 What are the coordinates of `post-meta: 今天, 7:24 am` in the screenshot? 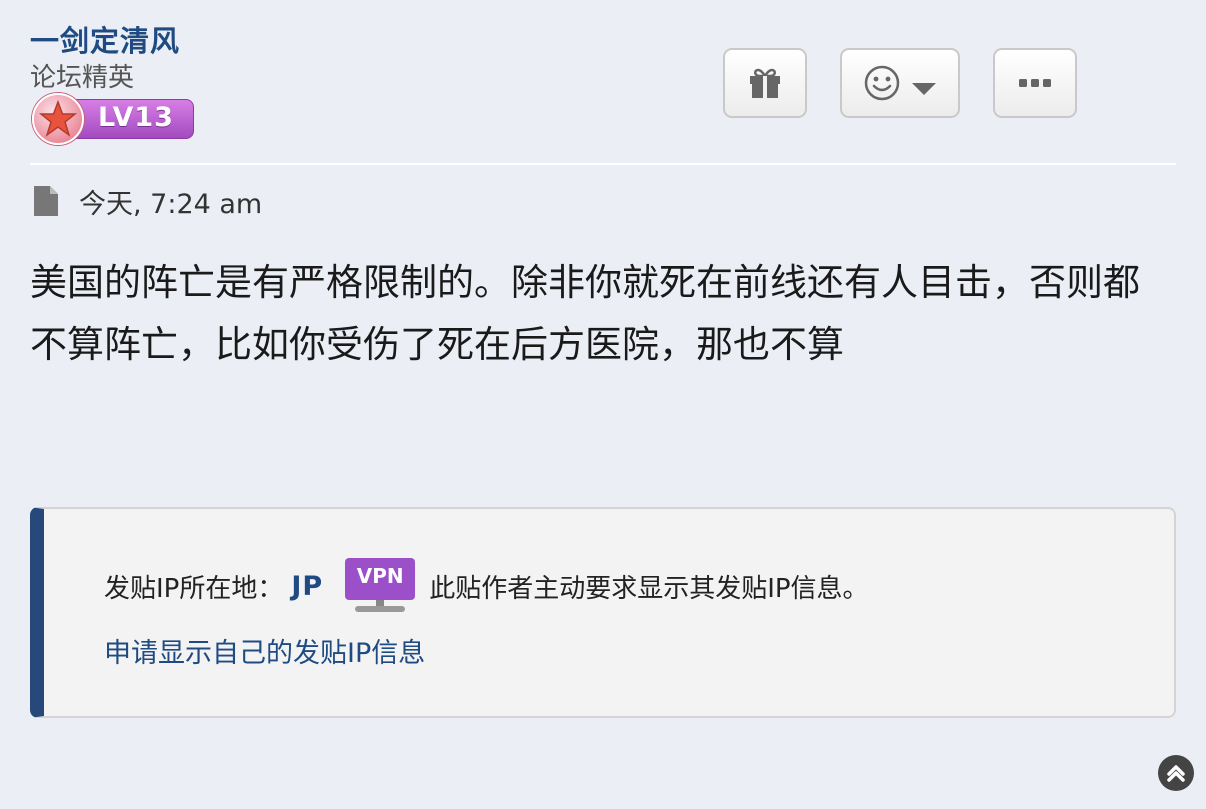 It's located at (147, 201).